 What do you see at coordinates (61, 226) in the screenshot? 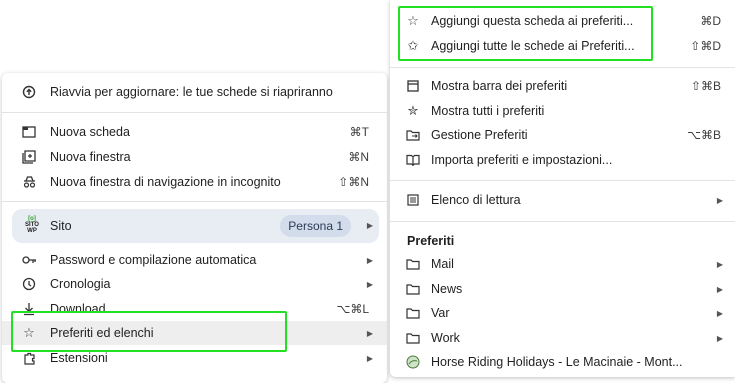
I see `profile-label: Sito` at bounding box center [61, 226].